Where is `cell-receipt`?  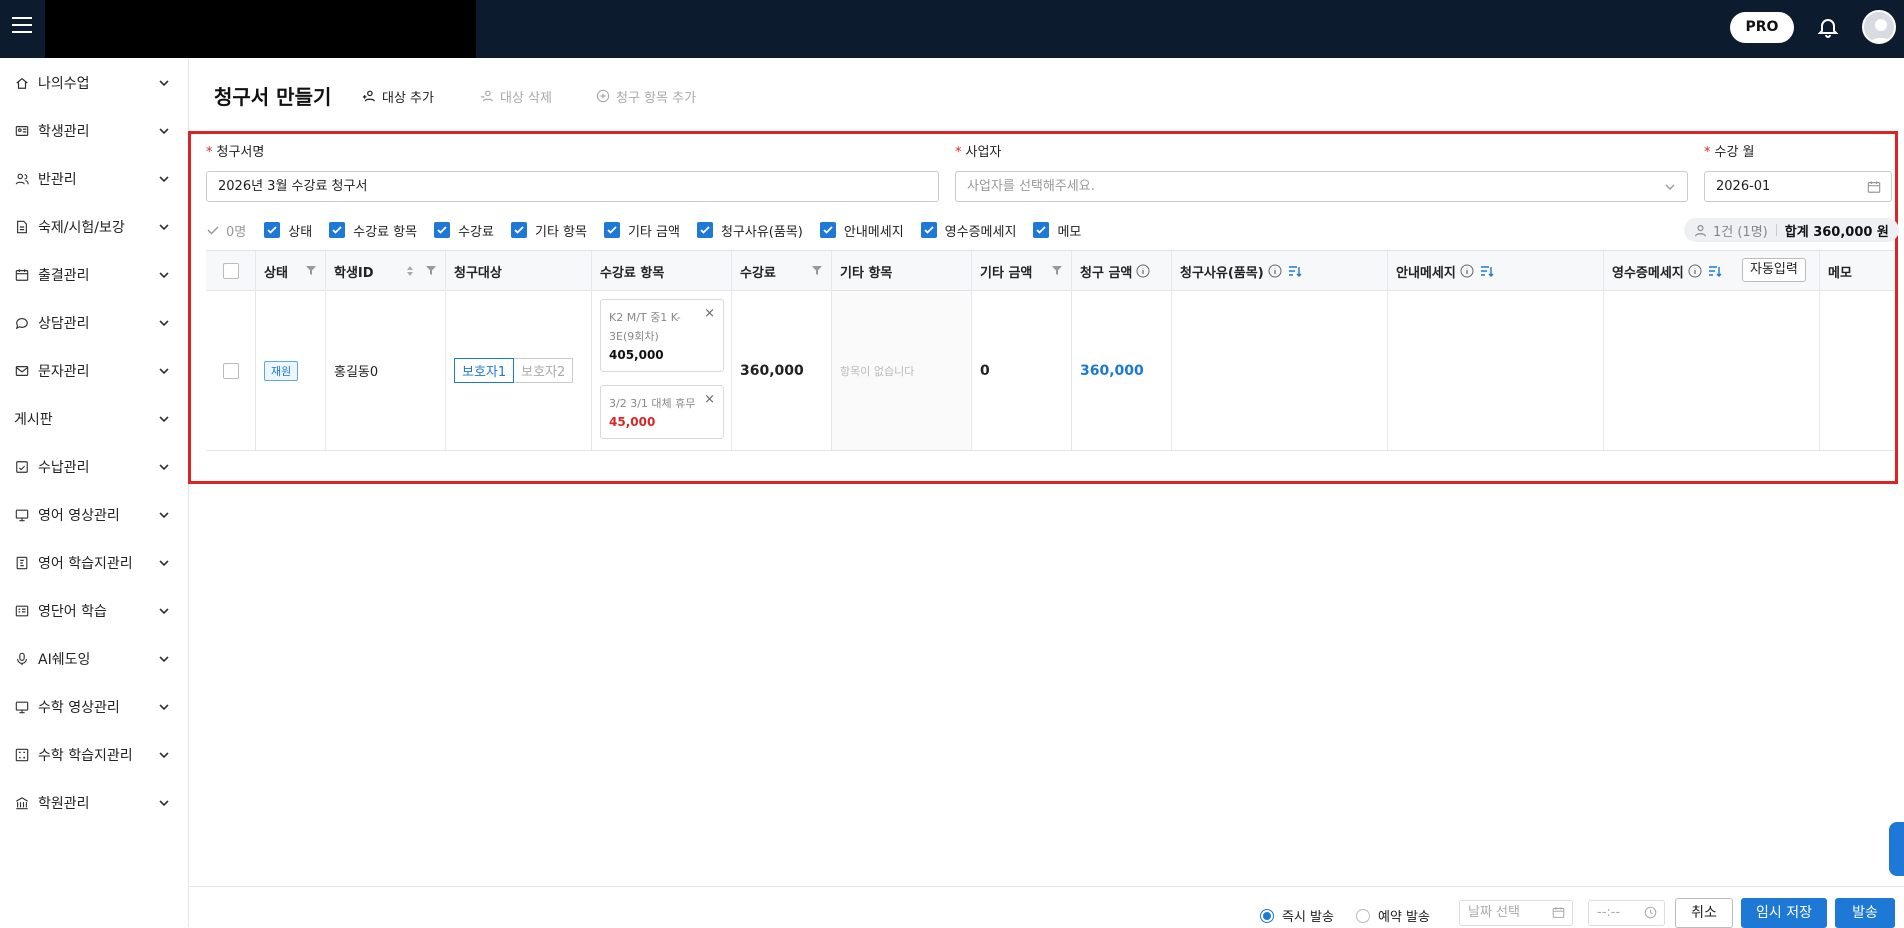
cell-receipt is located at coordinates (1712, 371).